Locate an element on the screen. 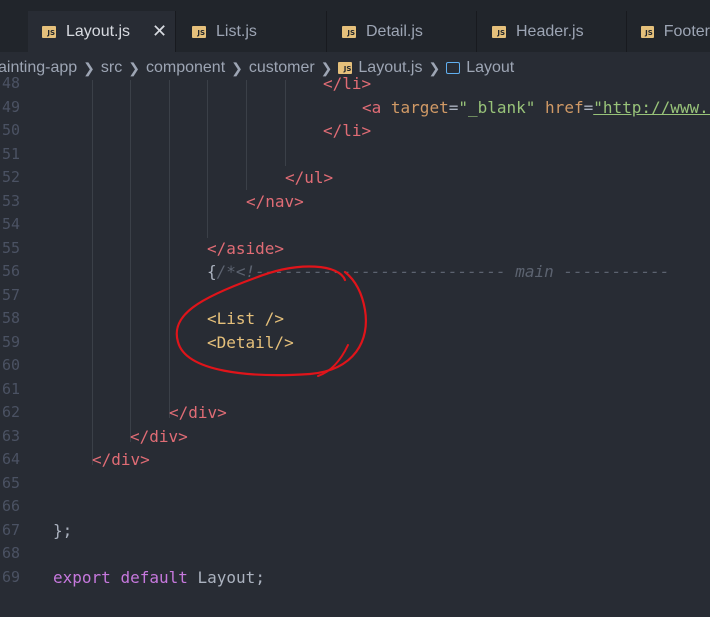 The height and width of the screenshot is (617, 710). tab-layout-js: JS Layout.js ✕ is located at coordinates (102, 31).